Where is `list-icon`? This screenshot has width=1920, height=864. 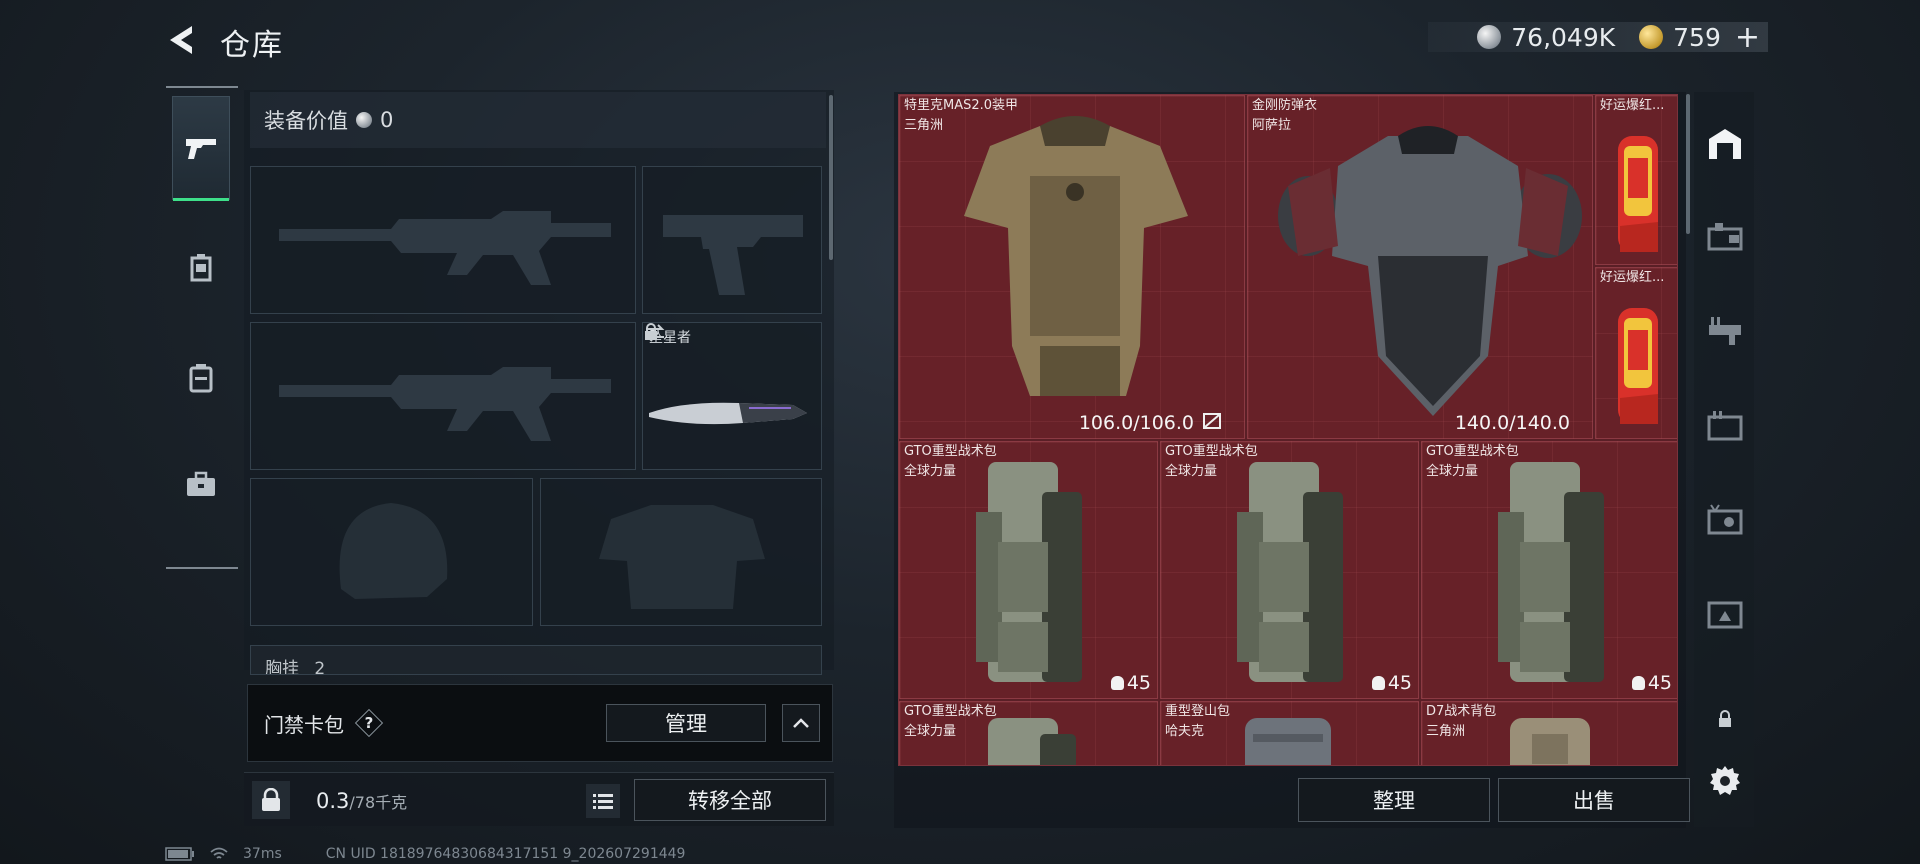
list-icon is located at coordinates (603, 801).